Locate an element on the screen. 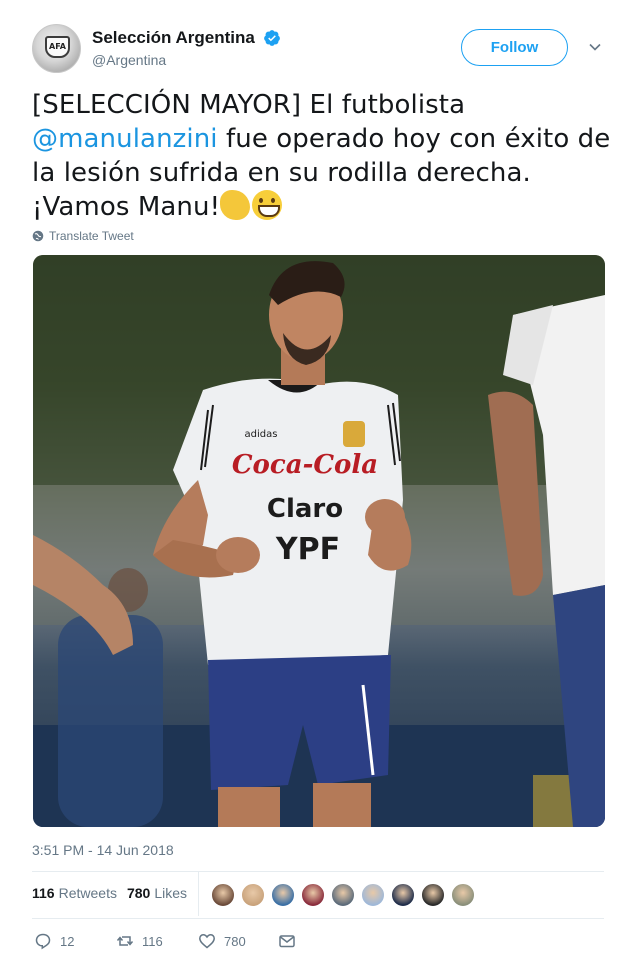 The height and width of the screenshot is (965, 640). flexed-biceps-emoji-icon is located at coordinates (235, 205).